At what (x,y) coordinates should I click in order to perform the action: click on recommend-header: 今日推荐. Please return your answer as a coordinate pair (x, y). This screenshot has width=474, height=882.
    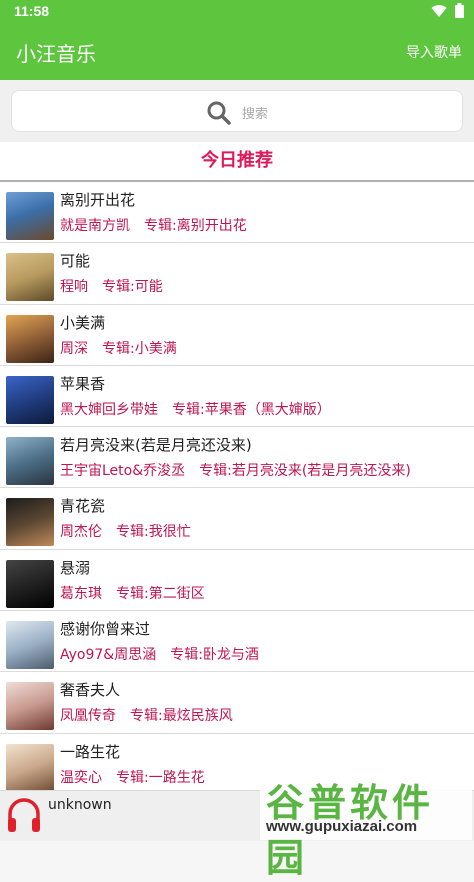
    Looking at the image, I should click on (237, 162).